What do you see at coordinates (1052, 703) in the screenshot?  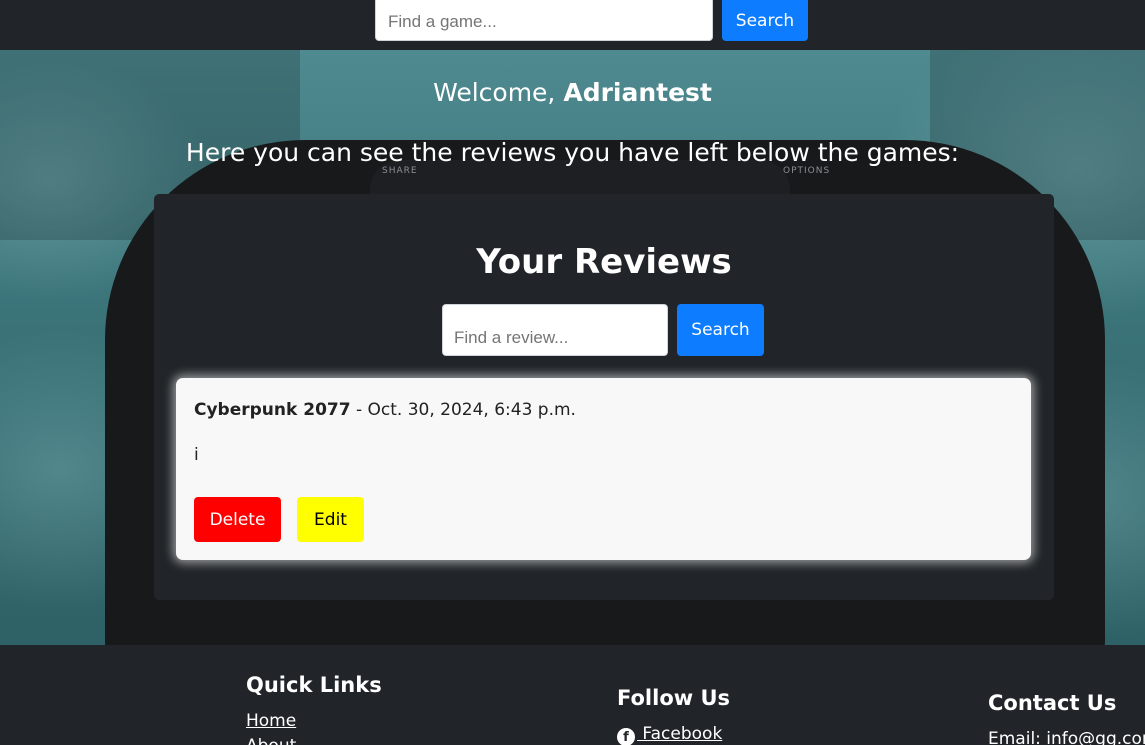 I see `contact-us-heading: Contact Us` at bounding box center [1052, 703].